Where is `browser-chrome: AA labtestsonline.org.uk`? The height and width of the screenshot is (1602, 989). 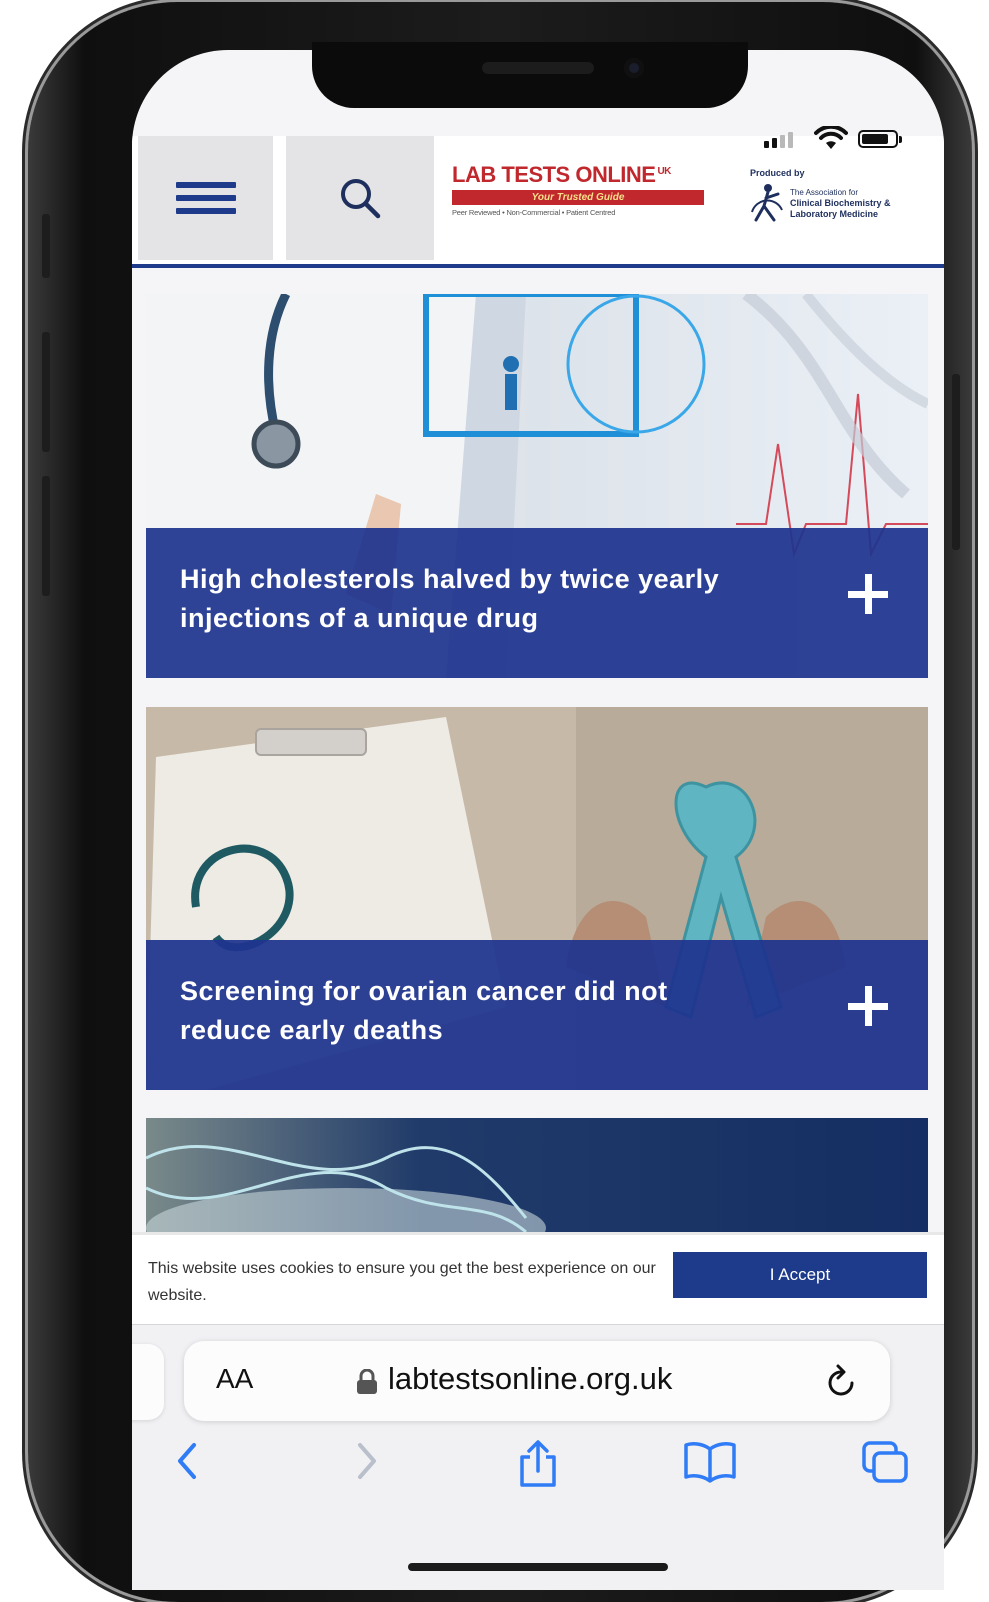 browser-chrome: AA labtestsonline.org.uk is located at coordinates (538, 1457).